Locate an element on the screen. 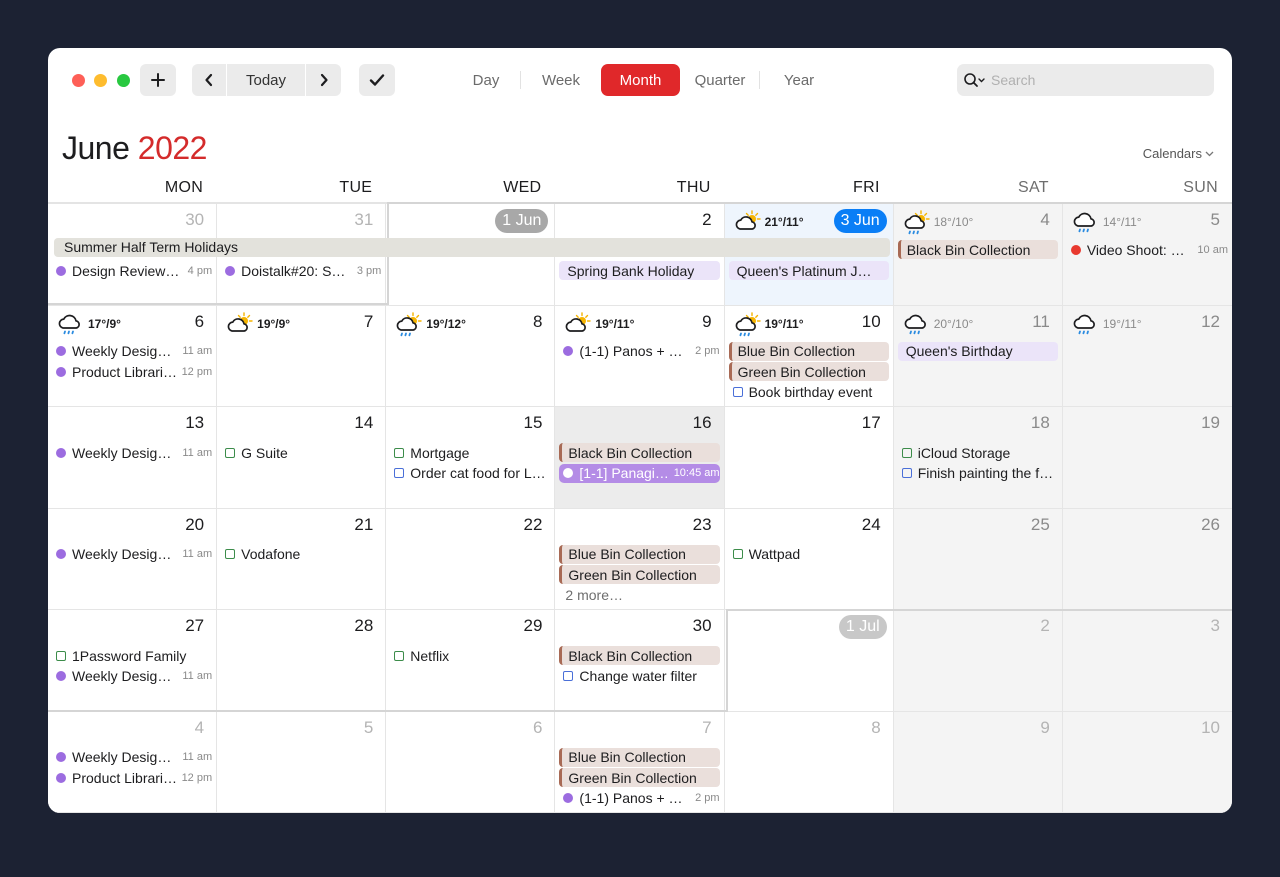  day-cell: 9 is located at coordinates (978, 762).